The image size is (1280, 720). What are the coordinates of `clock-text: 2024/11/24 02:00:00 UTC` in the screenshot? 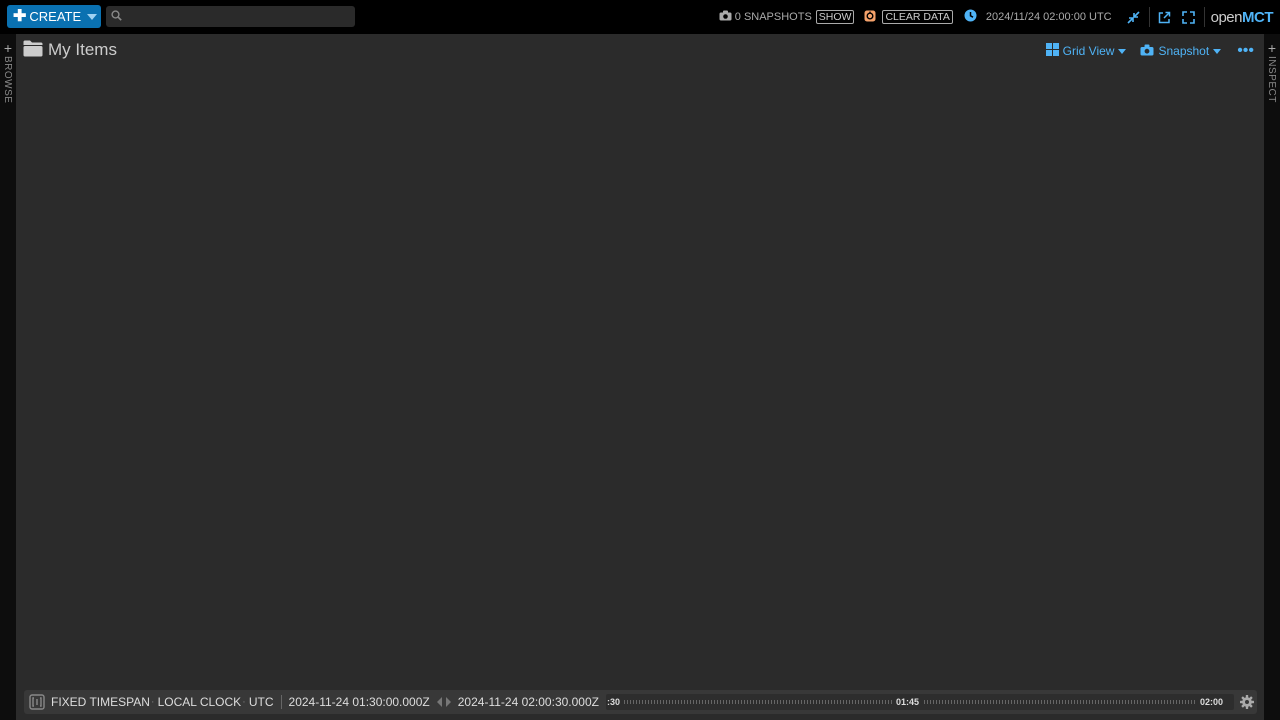 It's located at (1048, 17).